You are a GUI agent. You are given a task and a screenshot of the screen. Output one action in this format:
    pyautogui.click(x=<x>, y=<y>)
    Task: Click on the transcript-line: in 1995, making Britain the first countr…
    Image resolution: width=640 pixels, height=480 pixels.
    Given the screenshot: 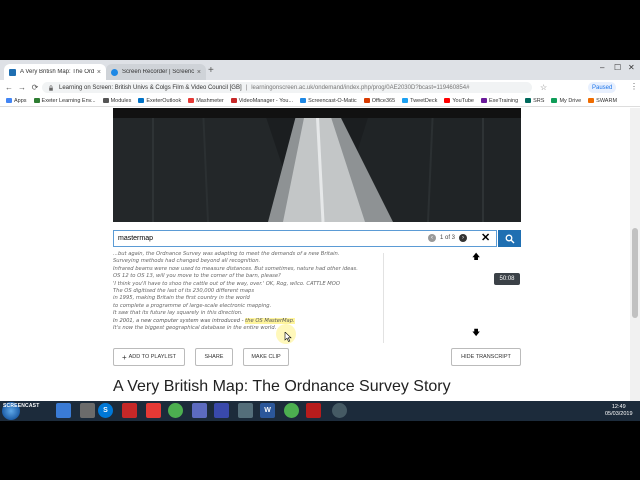 What is the action you would take?
    pyautogui.click(x=248, y=298)
    